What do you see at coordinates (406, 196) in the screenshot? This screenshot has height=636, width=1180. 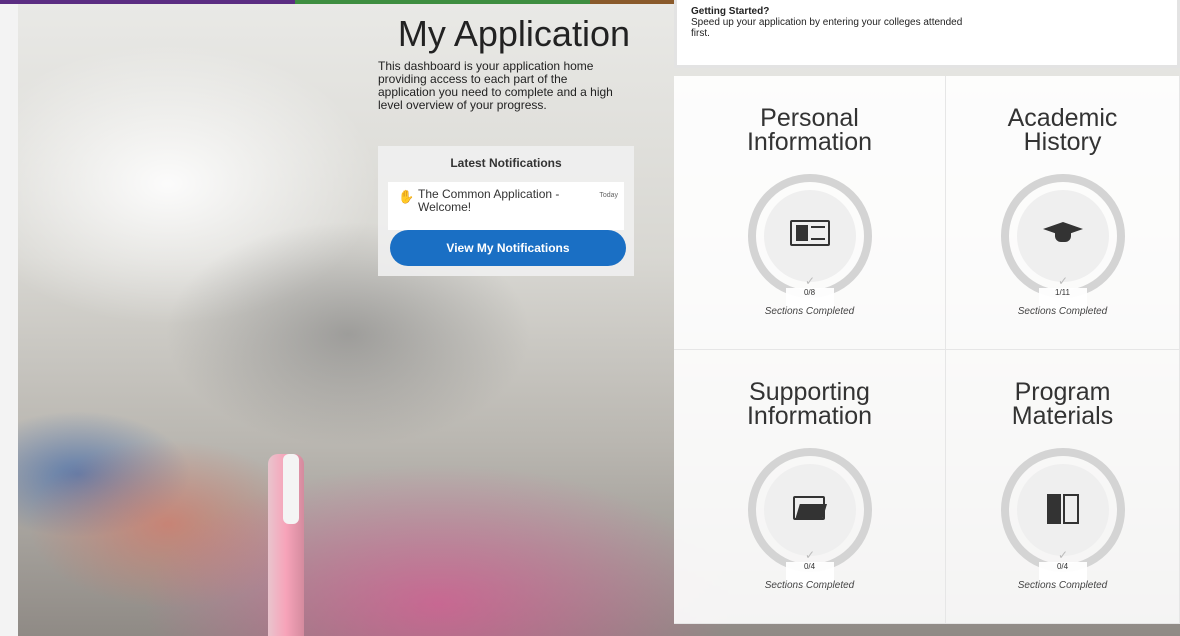 I see `hand-wave-icon: ✋` at bounding box center [406, 196].